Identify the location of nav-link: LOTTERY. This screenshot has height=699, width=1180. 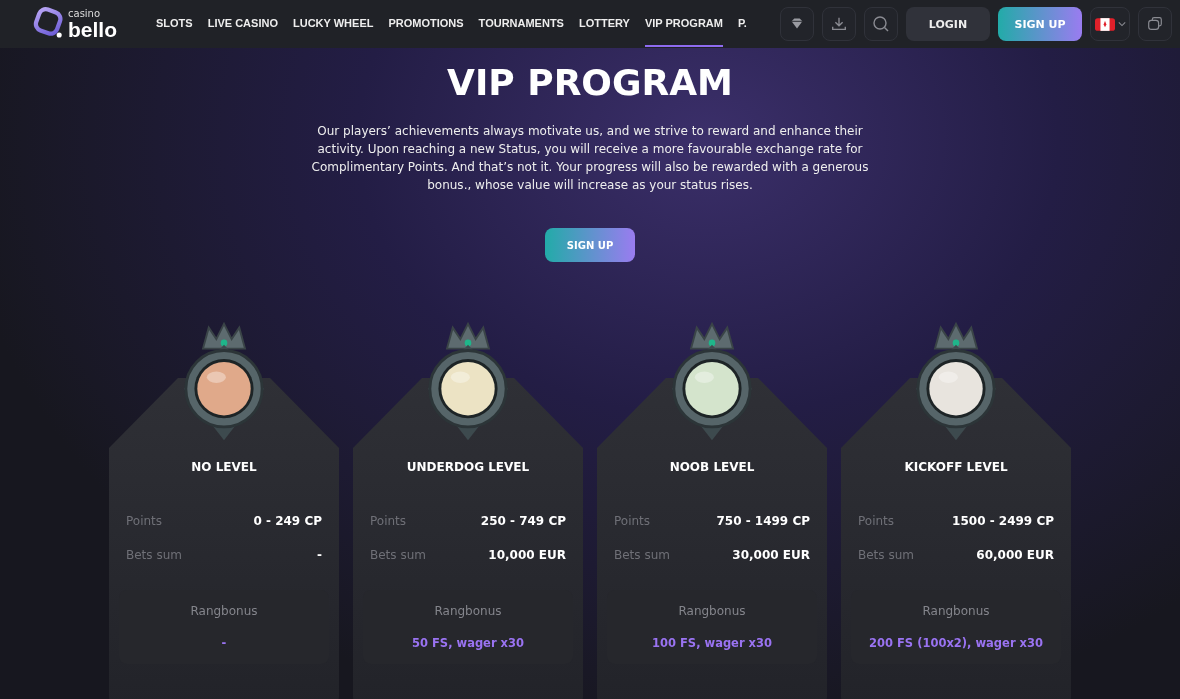
(604, 24).